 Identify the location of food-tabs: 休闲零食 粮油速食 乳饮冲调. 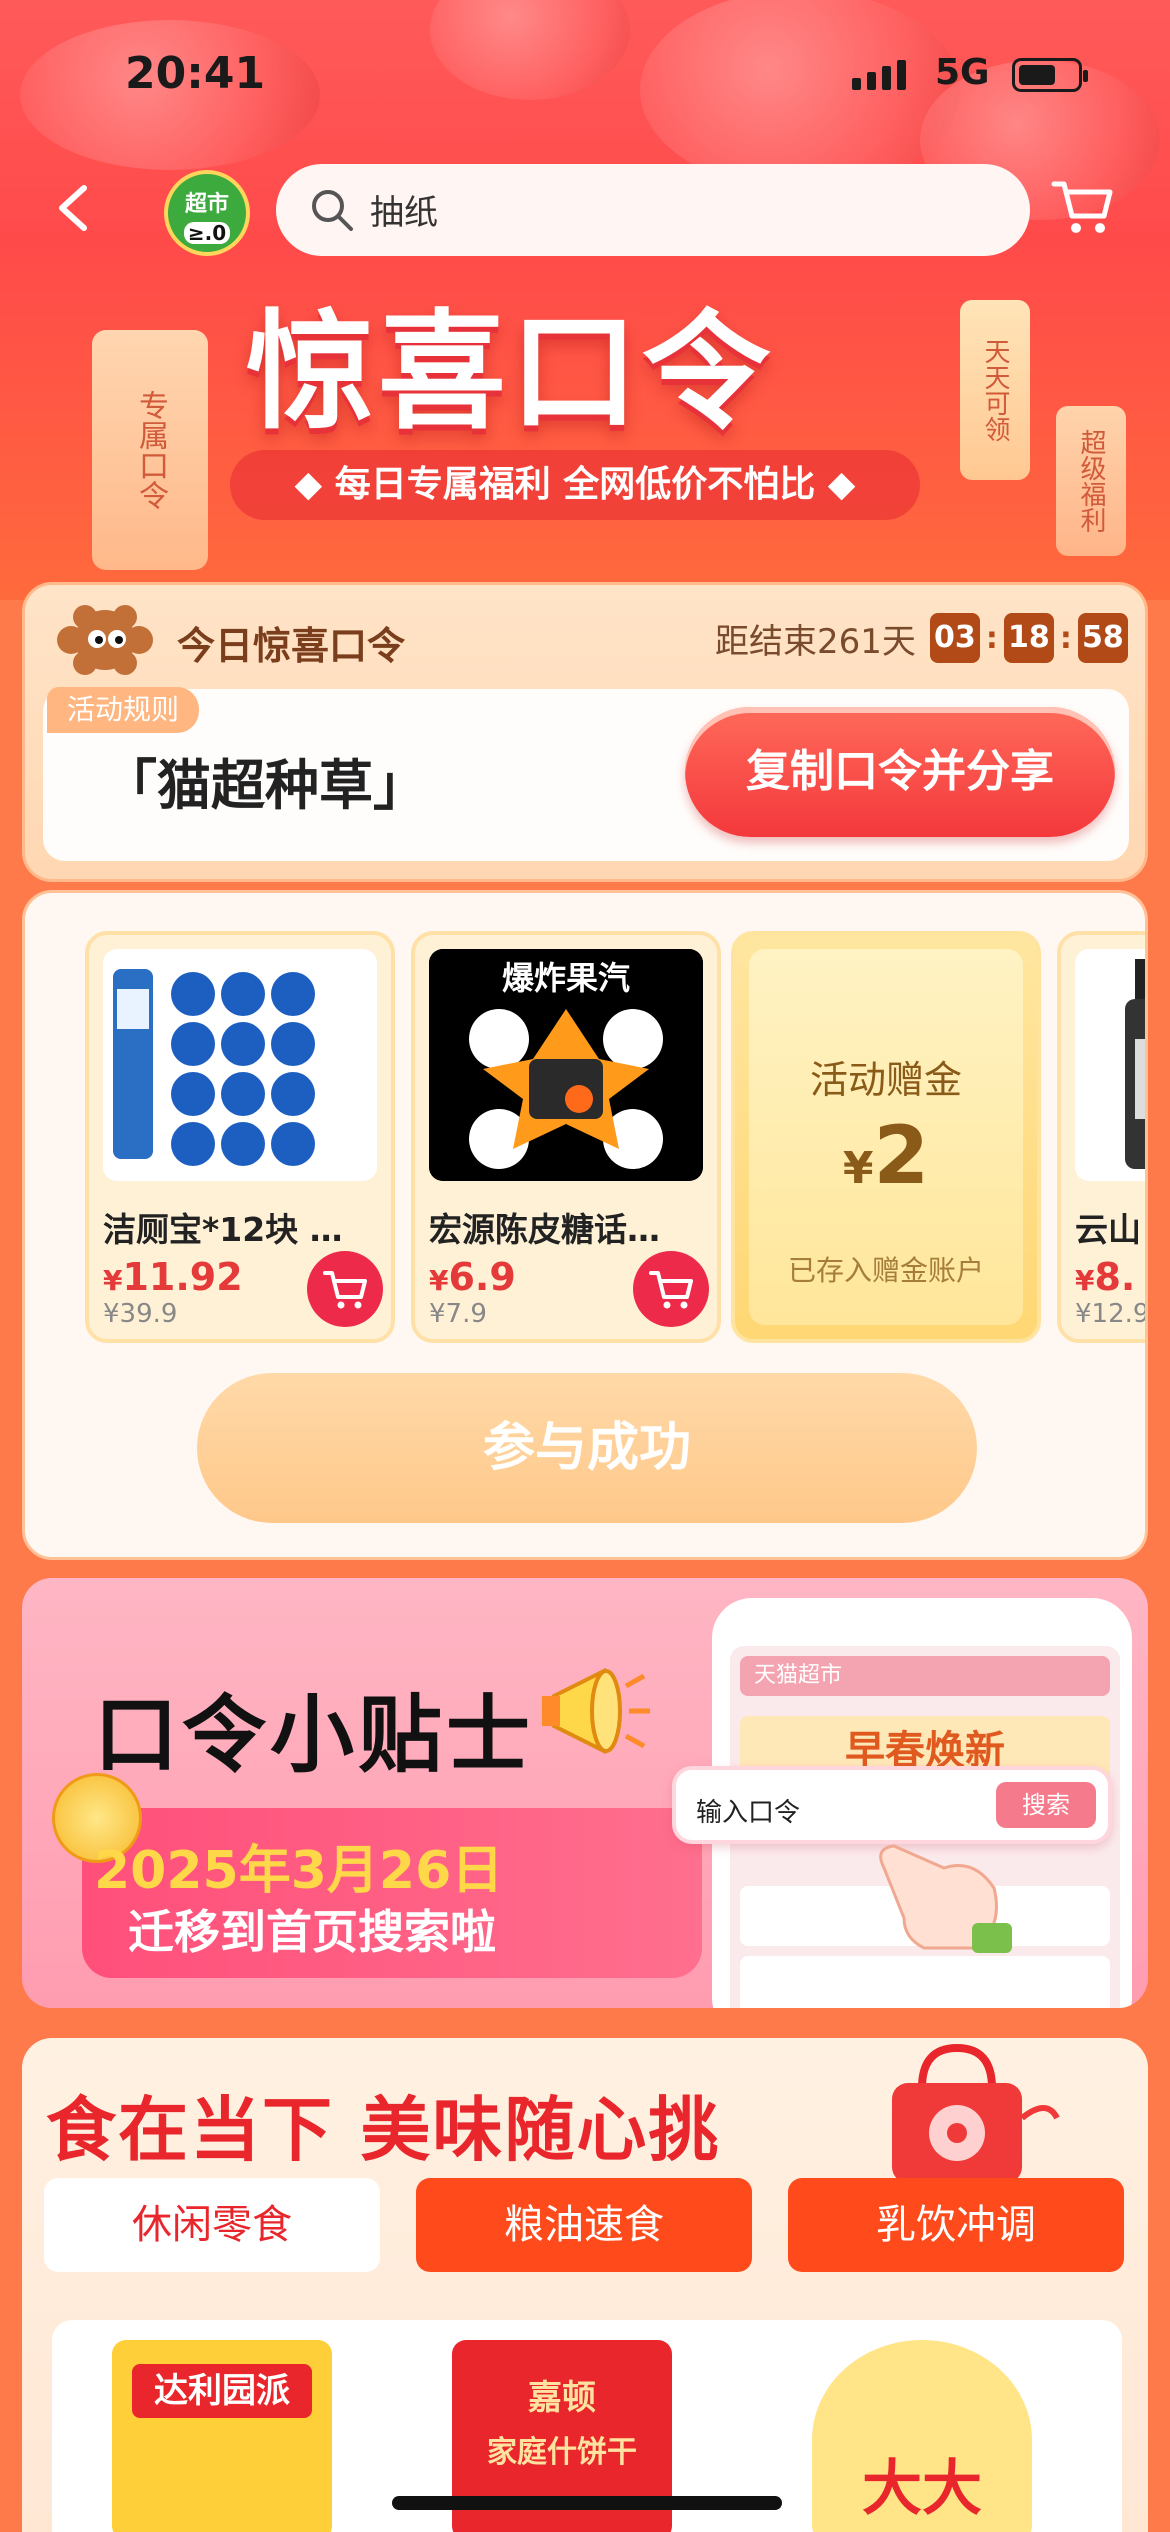
(584, 2225).